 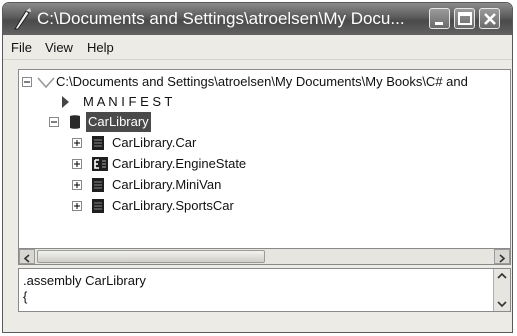 What do you see at coordinates (169, 122) in the screenshot?
I see `tree-assembly-row: CarLibrary` at bounding box center [169, 122].